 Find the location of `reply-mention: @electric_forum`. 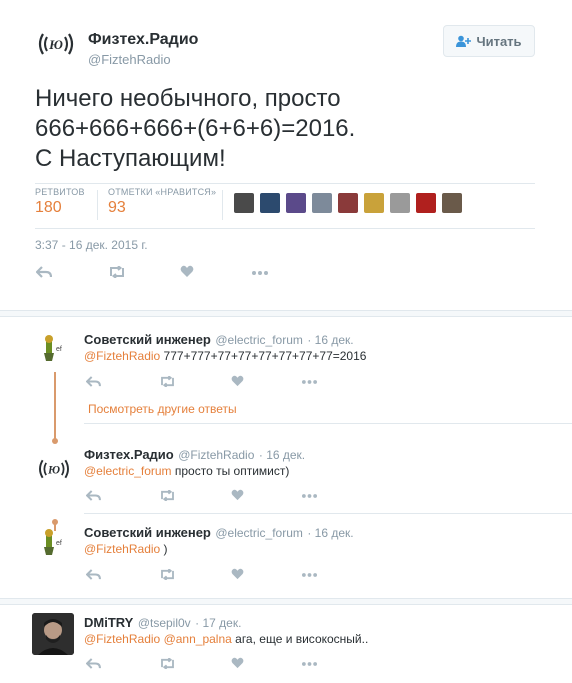

reply-mention: @electric_forum is located at coordinates (128, 471).